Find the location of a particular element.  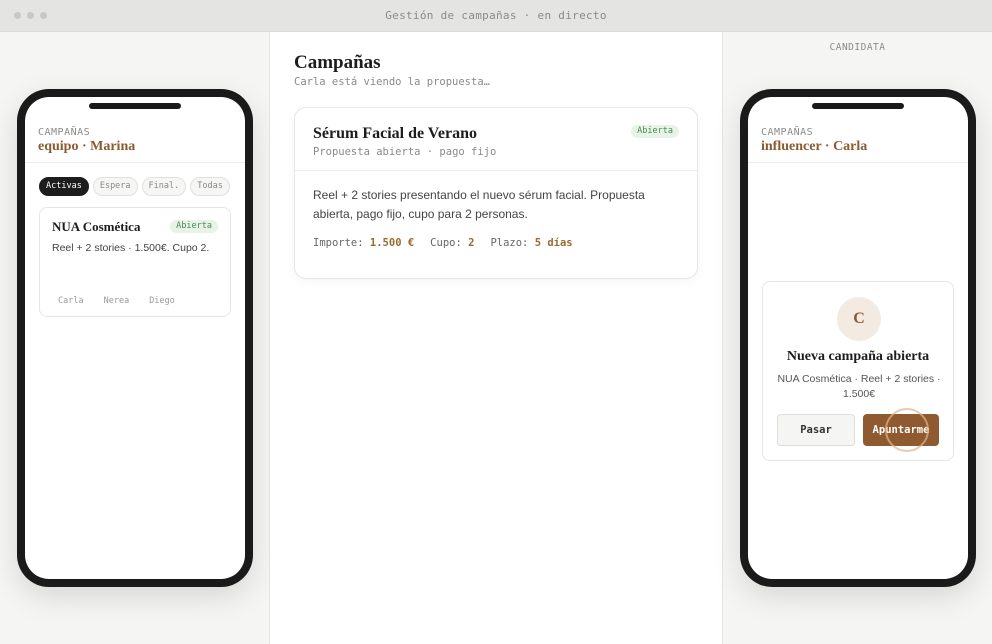

window-title: Gestión de campañas · en directo is located at coordinates (496, 15).